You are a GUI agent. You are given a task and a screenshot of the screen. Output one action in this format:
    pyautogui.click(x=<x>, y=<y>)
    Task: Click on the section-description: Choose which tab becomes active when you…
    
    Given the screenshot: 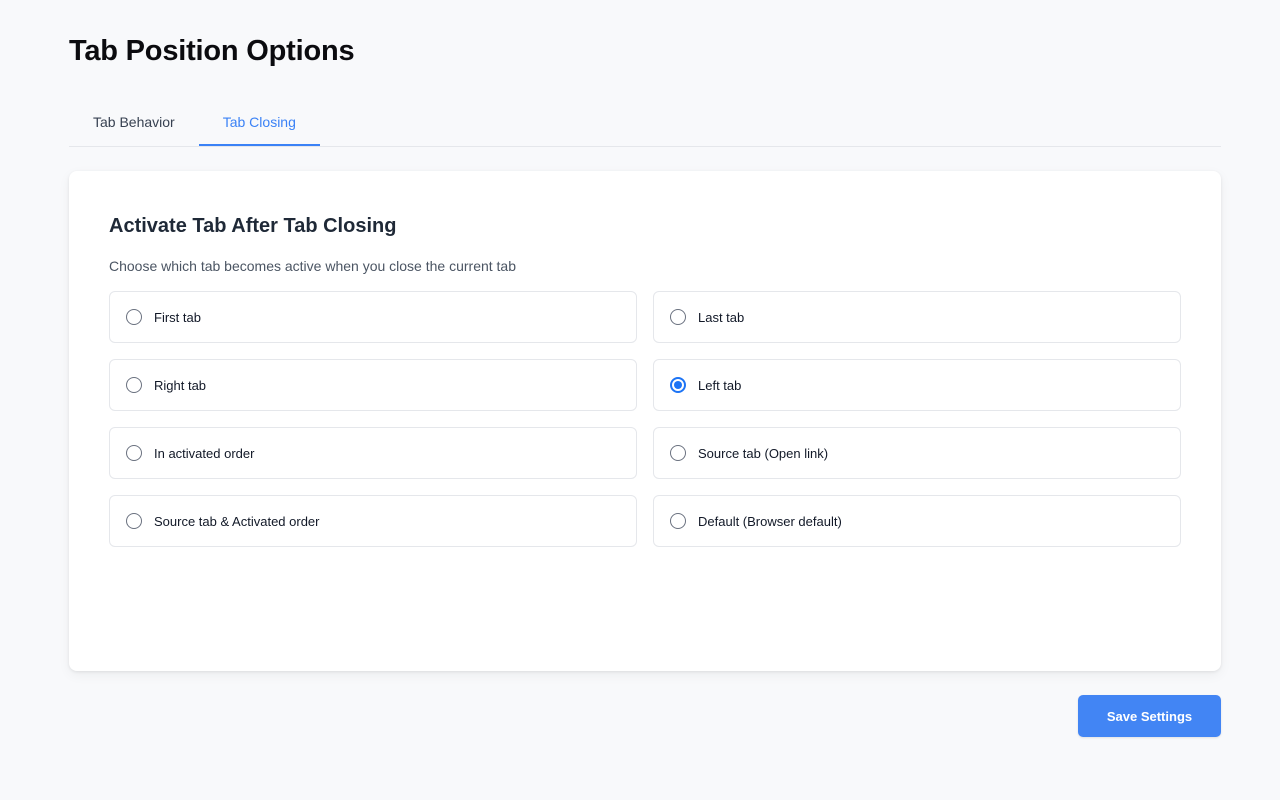 What is the action you would take?
    pyautogui.click(x=313, y=266)
    